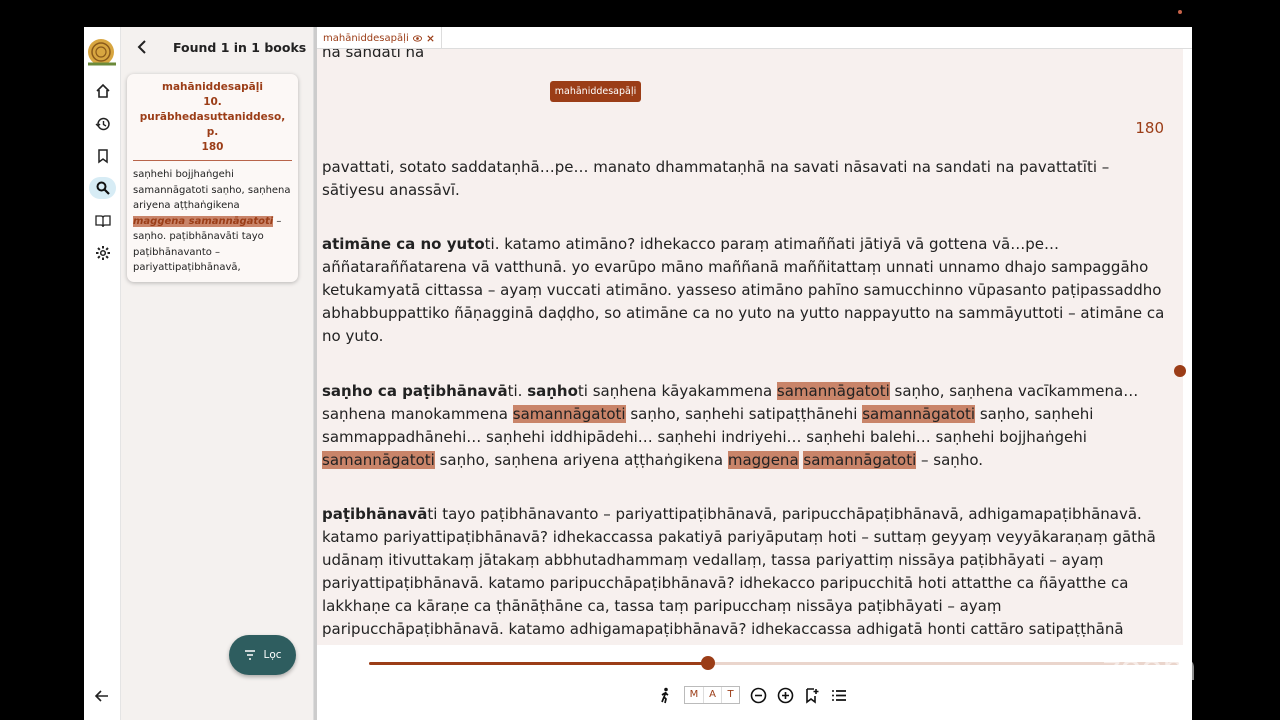  What do you see at coordinates (517, 391) in the screenshot?
I see `paragraph-text: ti.` at bounding box center [517, 391].